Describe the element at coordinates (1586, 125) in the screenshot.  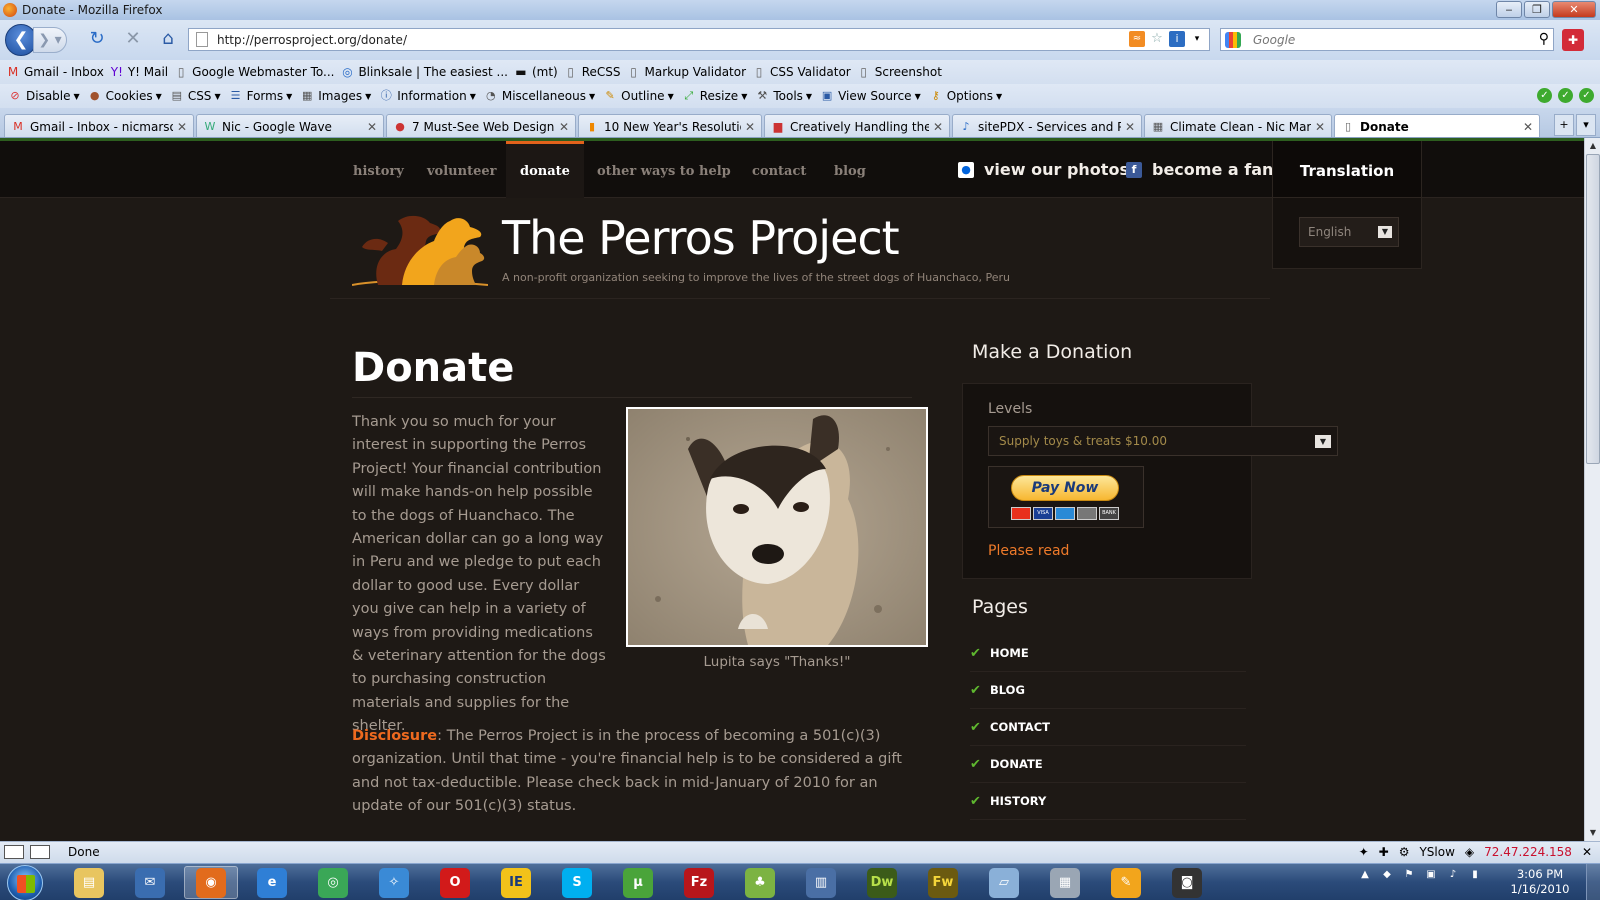
I see `tab-list-button: ▾` at that location.